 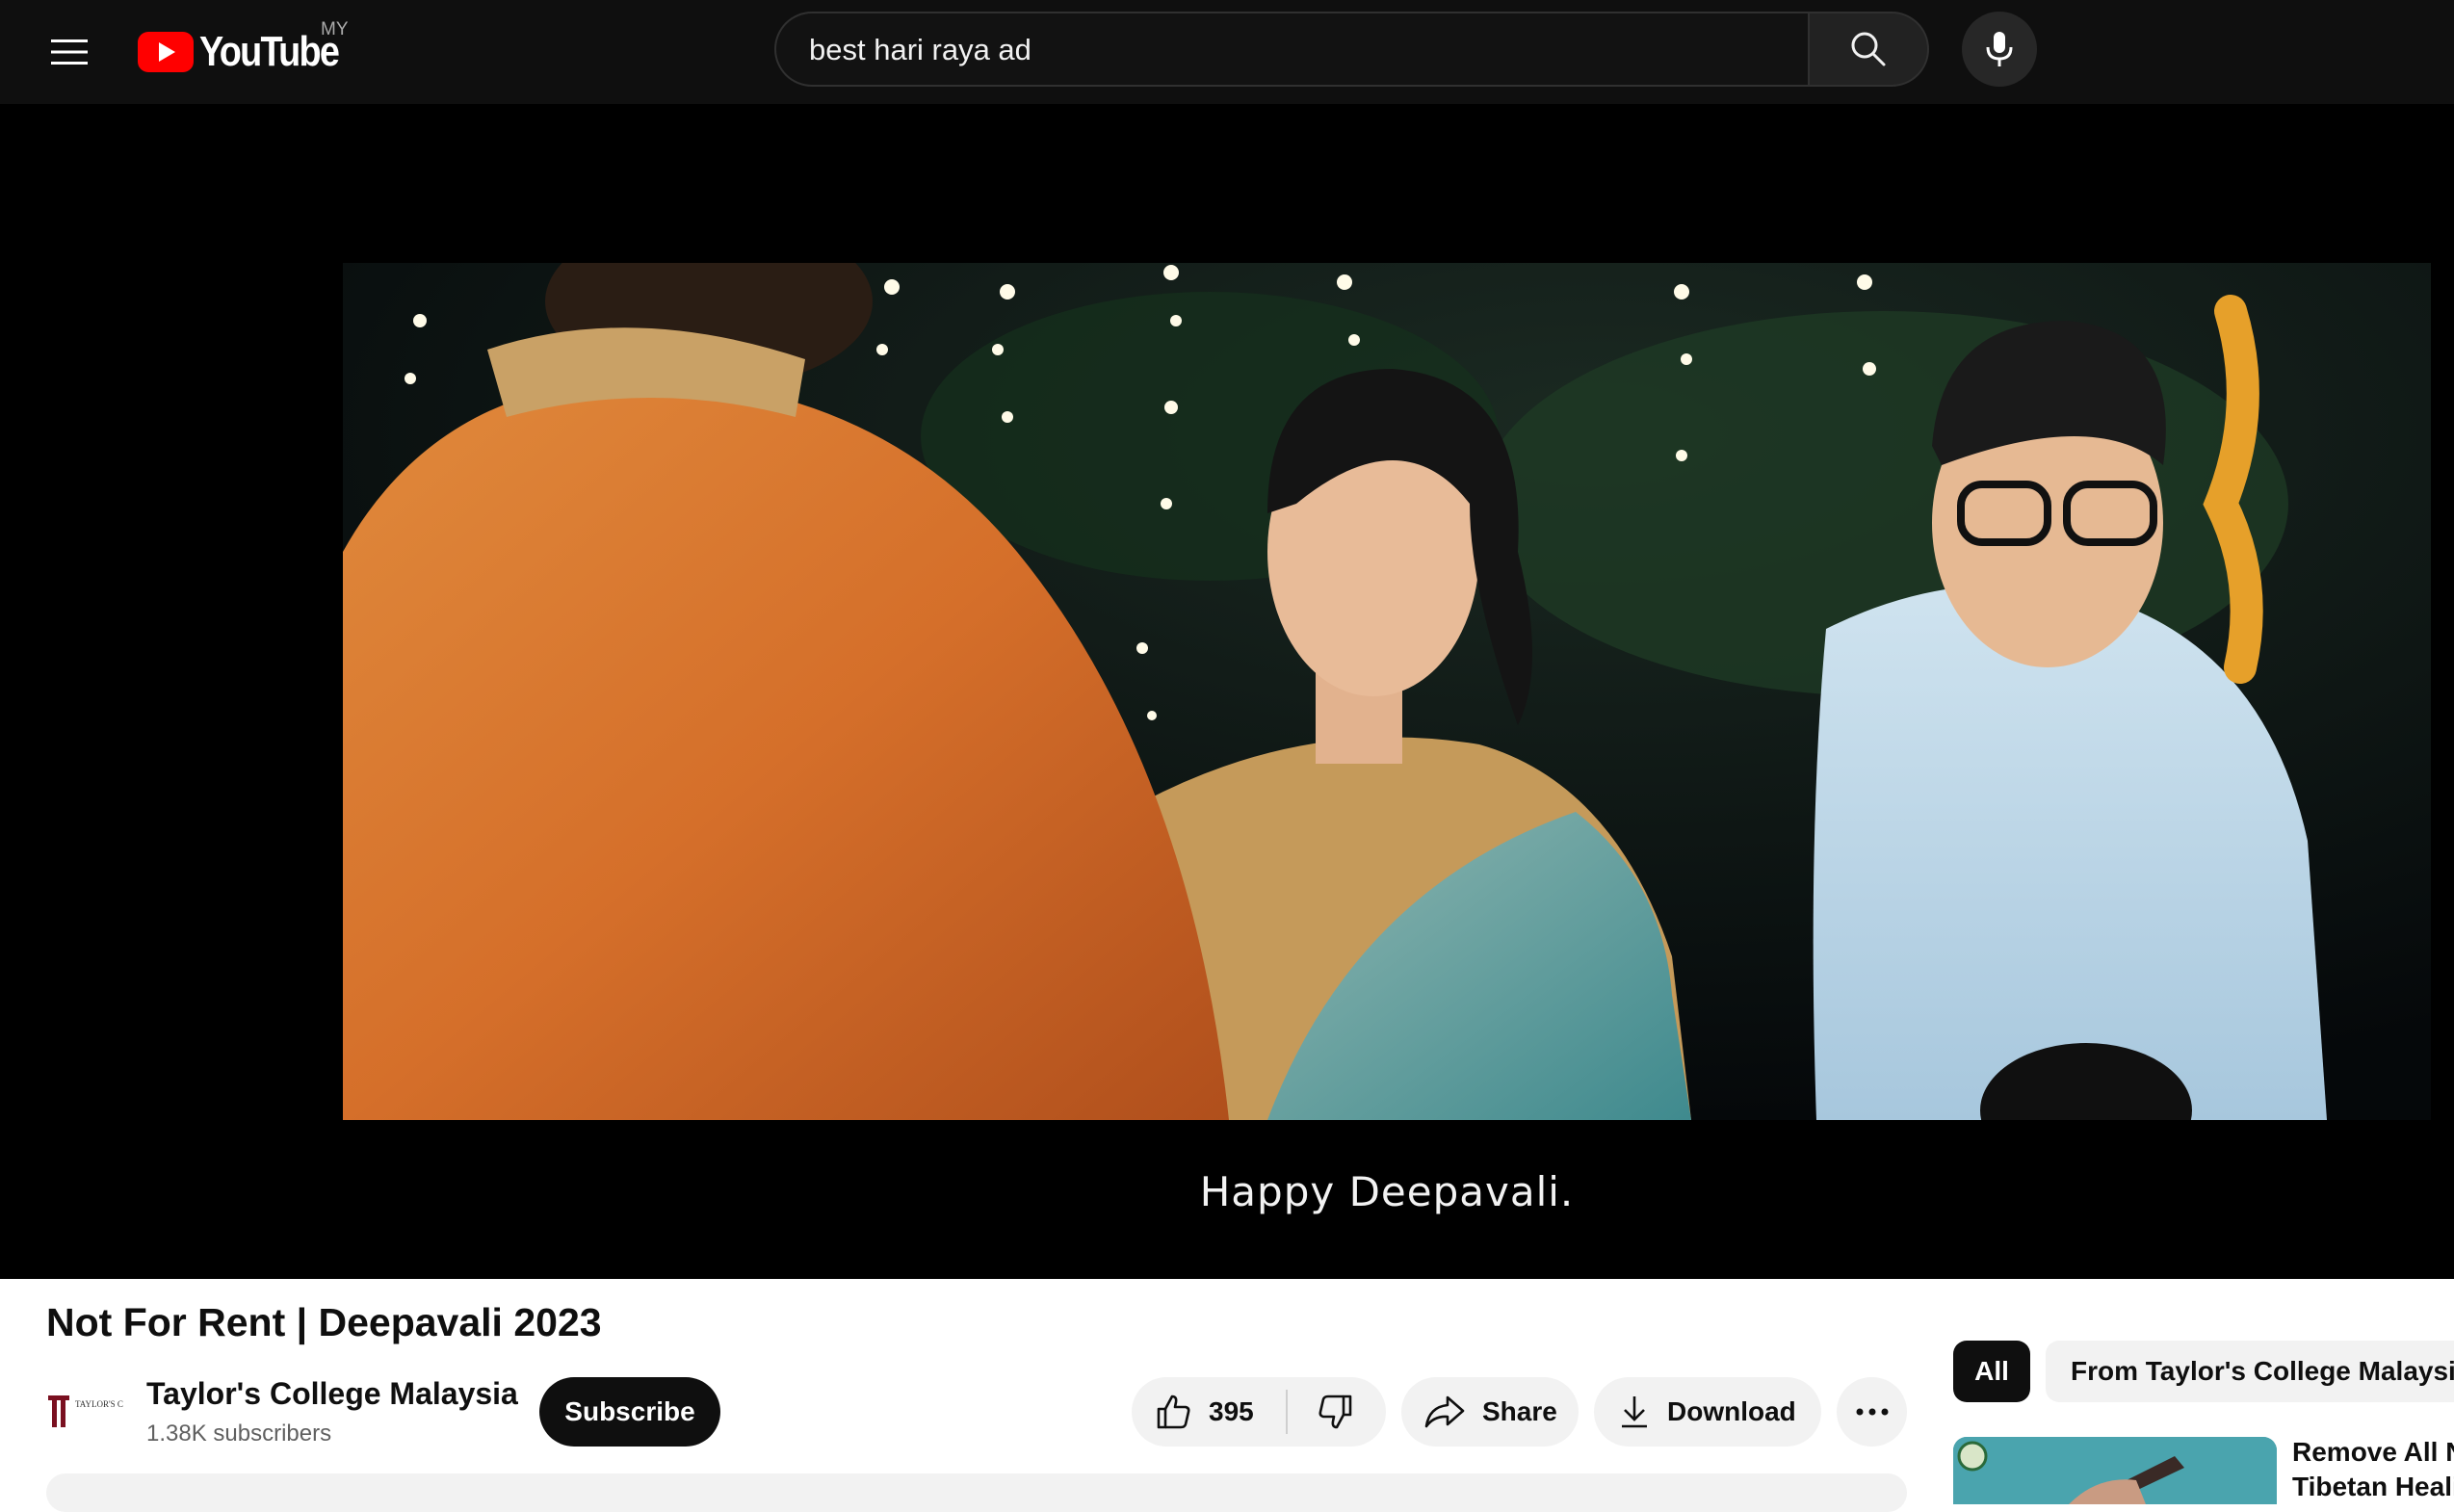 I want to click on chip-from-channel: From Taylor's College Malaysia, so click(x=2250, y=1371).